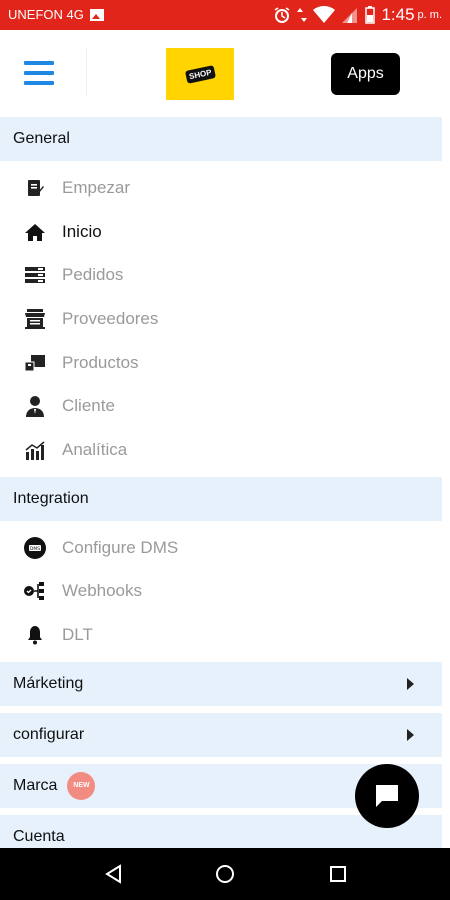  I want to click on menu-item-inicio: Inicio, so click(225, 232).